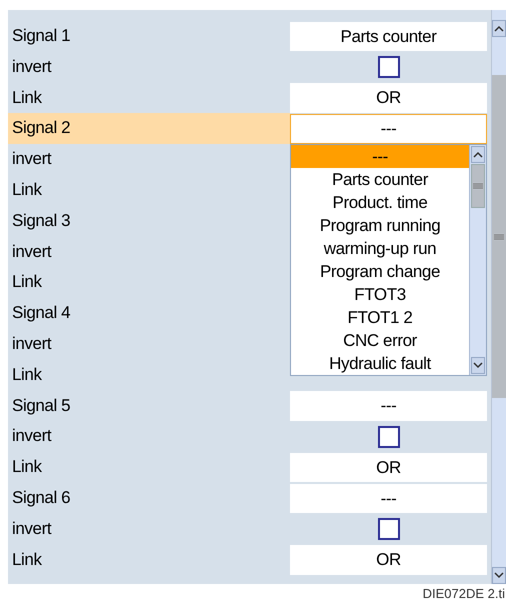 This screenshot has width=506, height=599. I want to click on field-label: Signal 6, so click(41, 497).